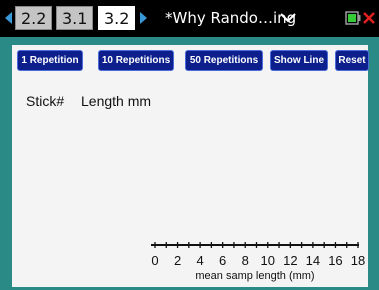 The image size is (379, 290). What do you see at coordinates (224, 60) in the screenshot?
I see `fifty-repetitions-button: 50 Repetitions` at bounding box center [224, 60].